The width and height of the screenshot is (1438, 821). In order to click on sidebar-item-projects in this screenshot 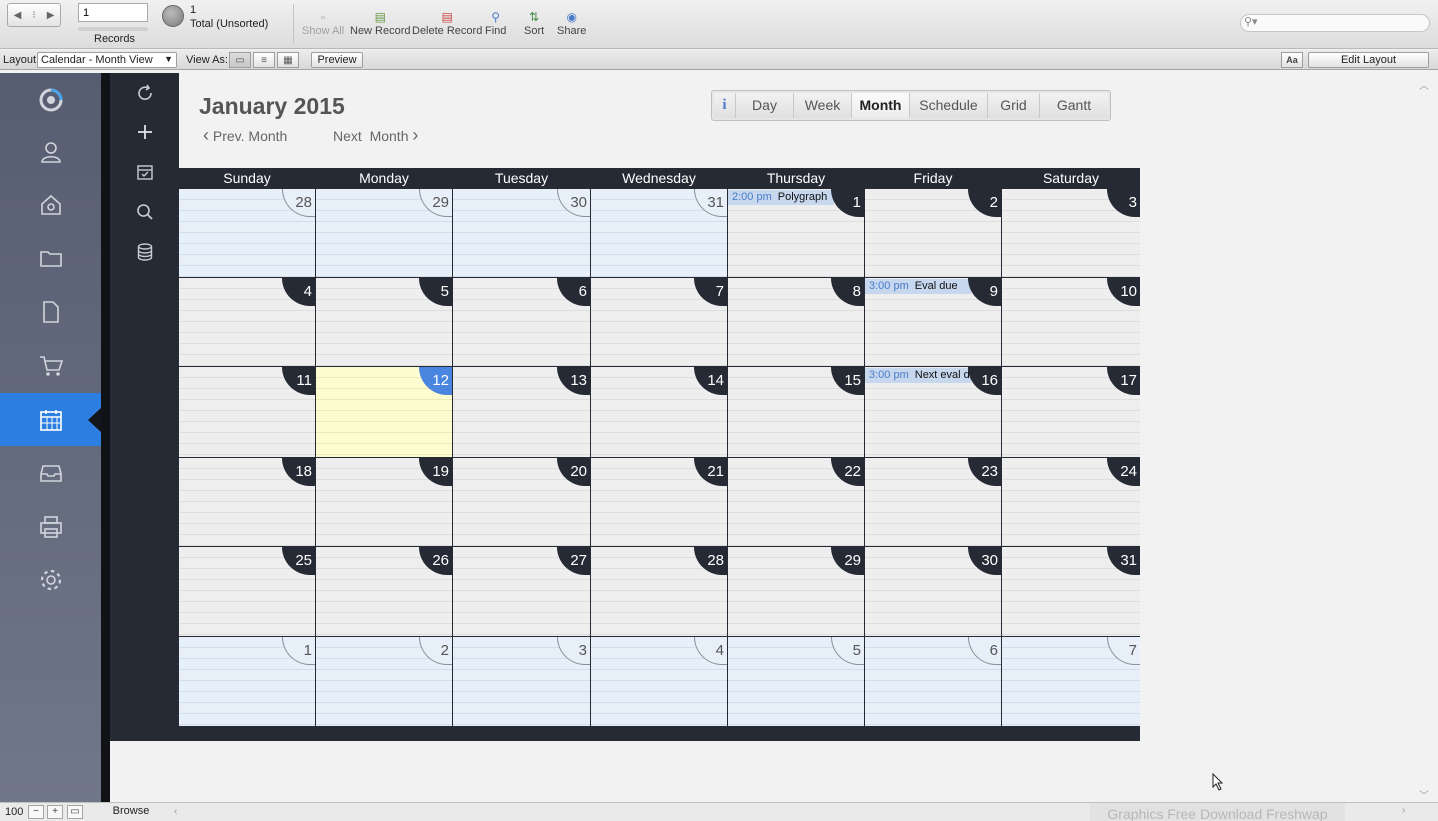, I will do `click(50, 257)`.